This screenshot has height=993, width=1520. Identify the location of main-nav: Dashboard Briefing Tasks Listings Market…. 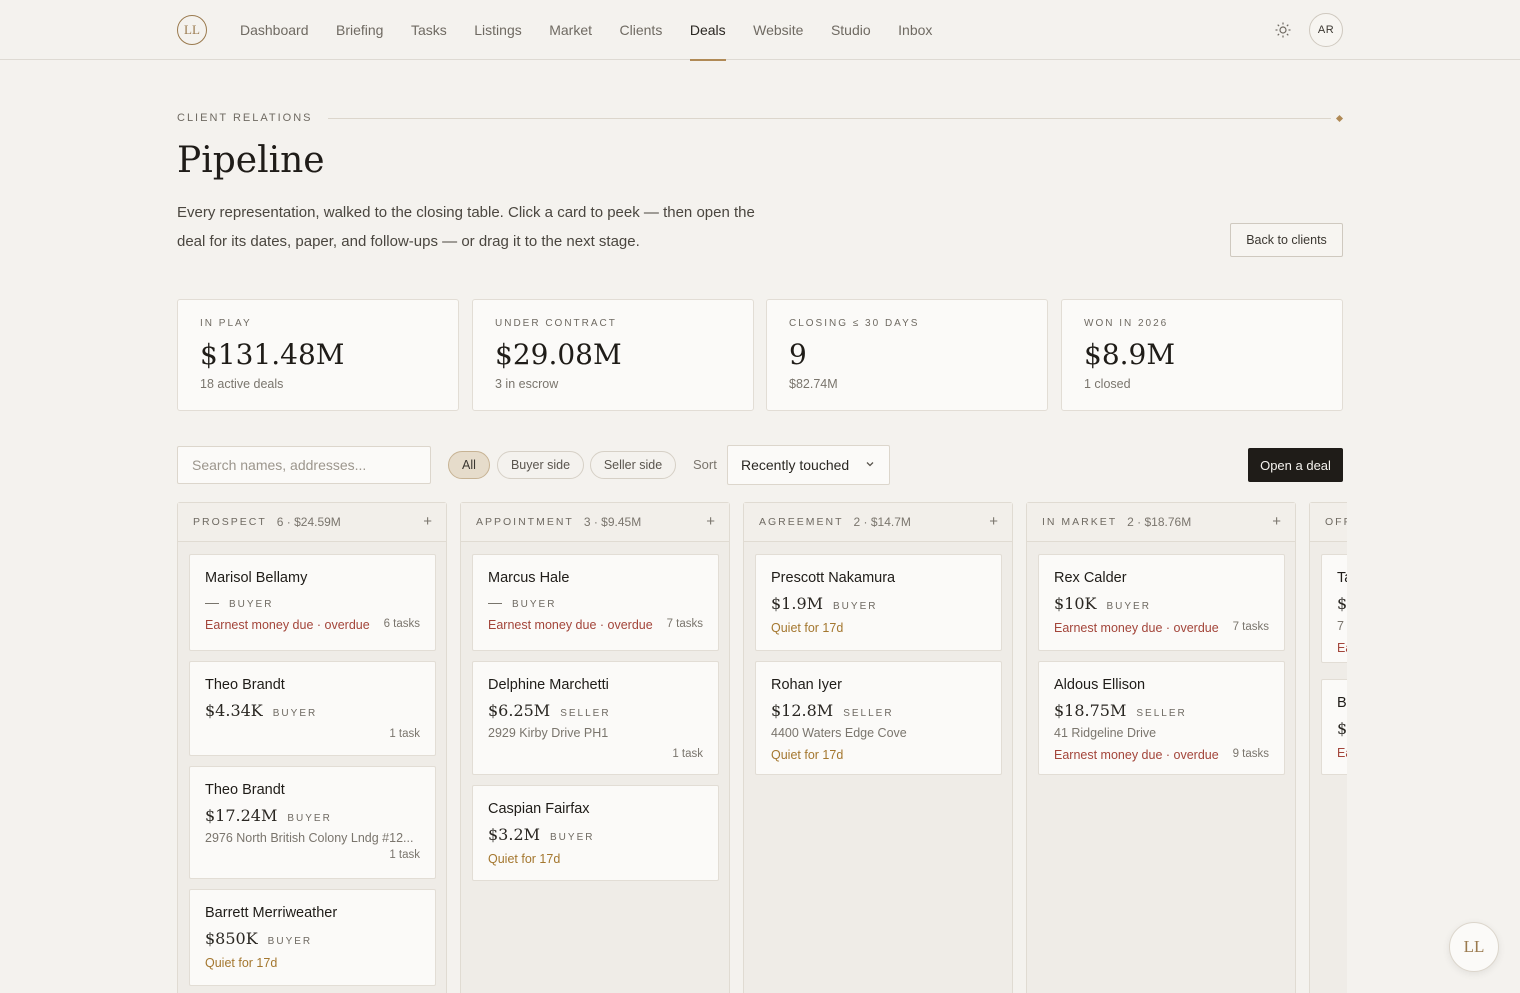
(600, 30).